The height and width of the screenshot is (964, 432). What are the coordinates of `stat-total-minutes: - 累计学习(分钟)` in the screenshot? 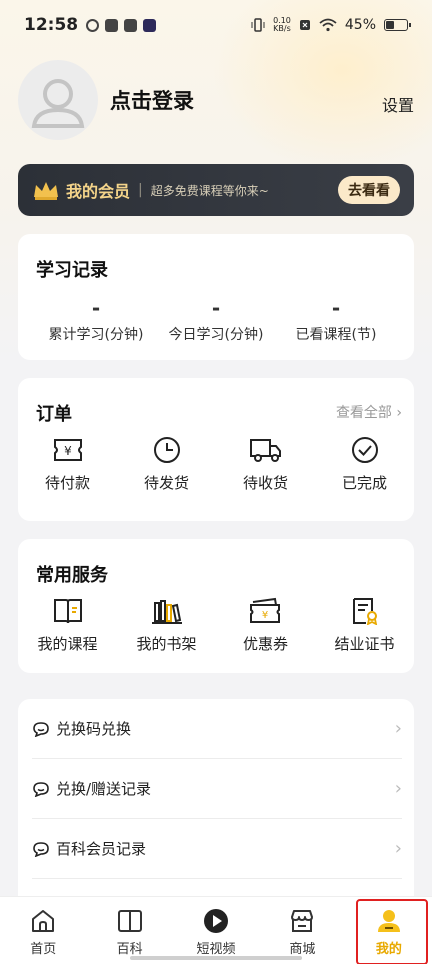 It's located at (96, 320).